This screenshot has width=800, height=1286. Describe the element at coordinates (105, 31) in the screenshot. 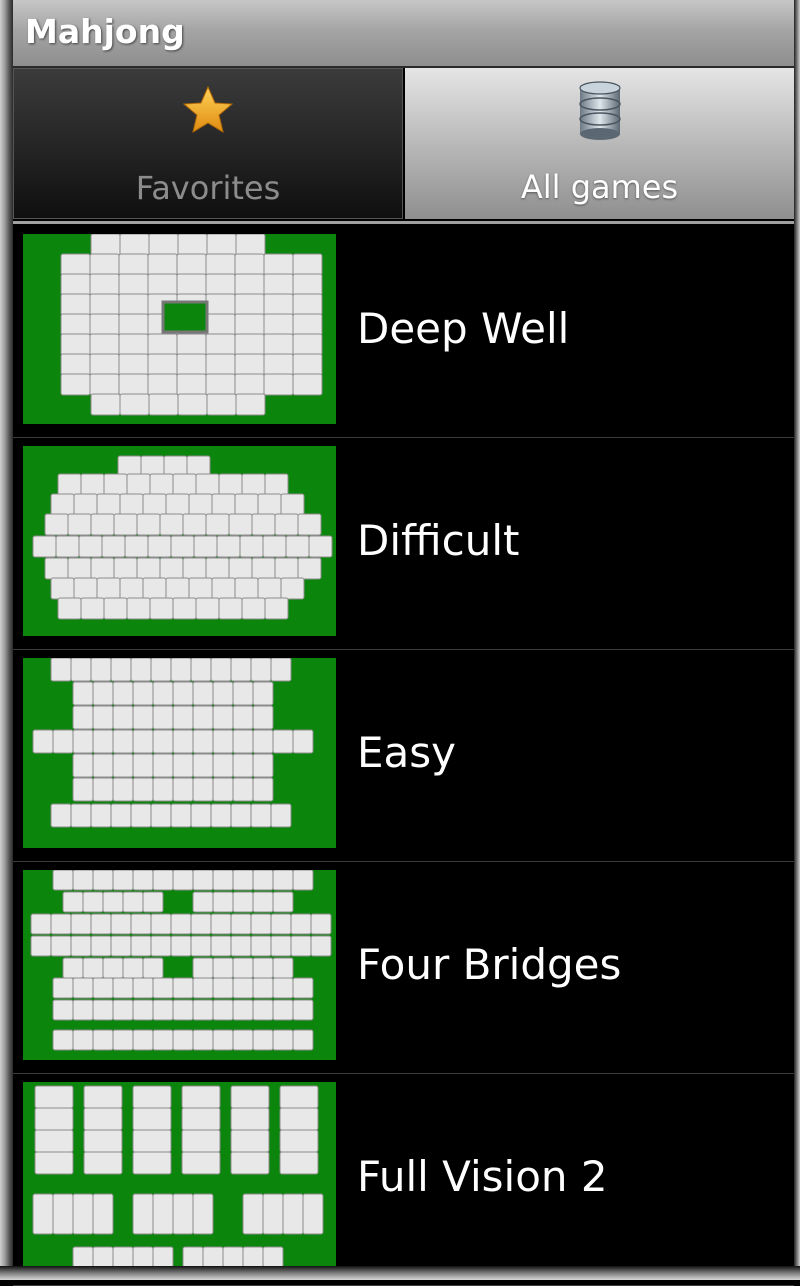

I see `app-title: Mahjong` at that location.